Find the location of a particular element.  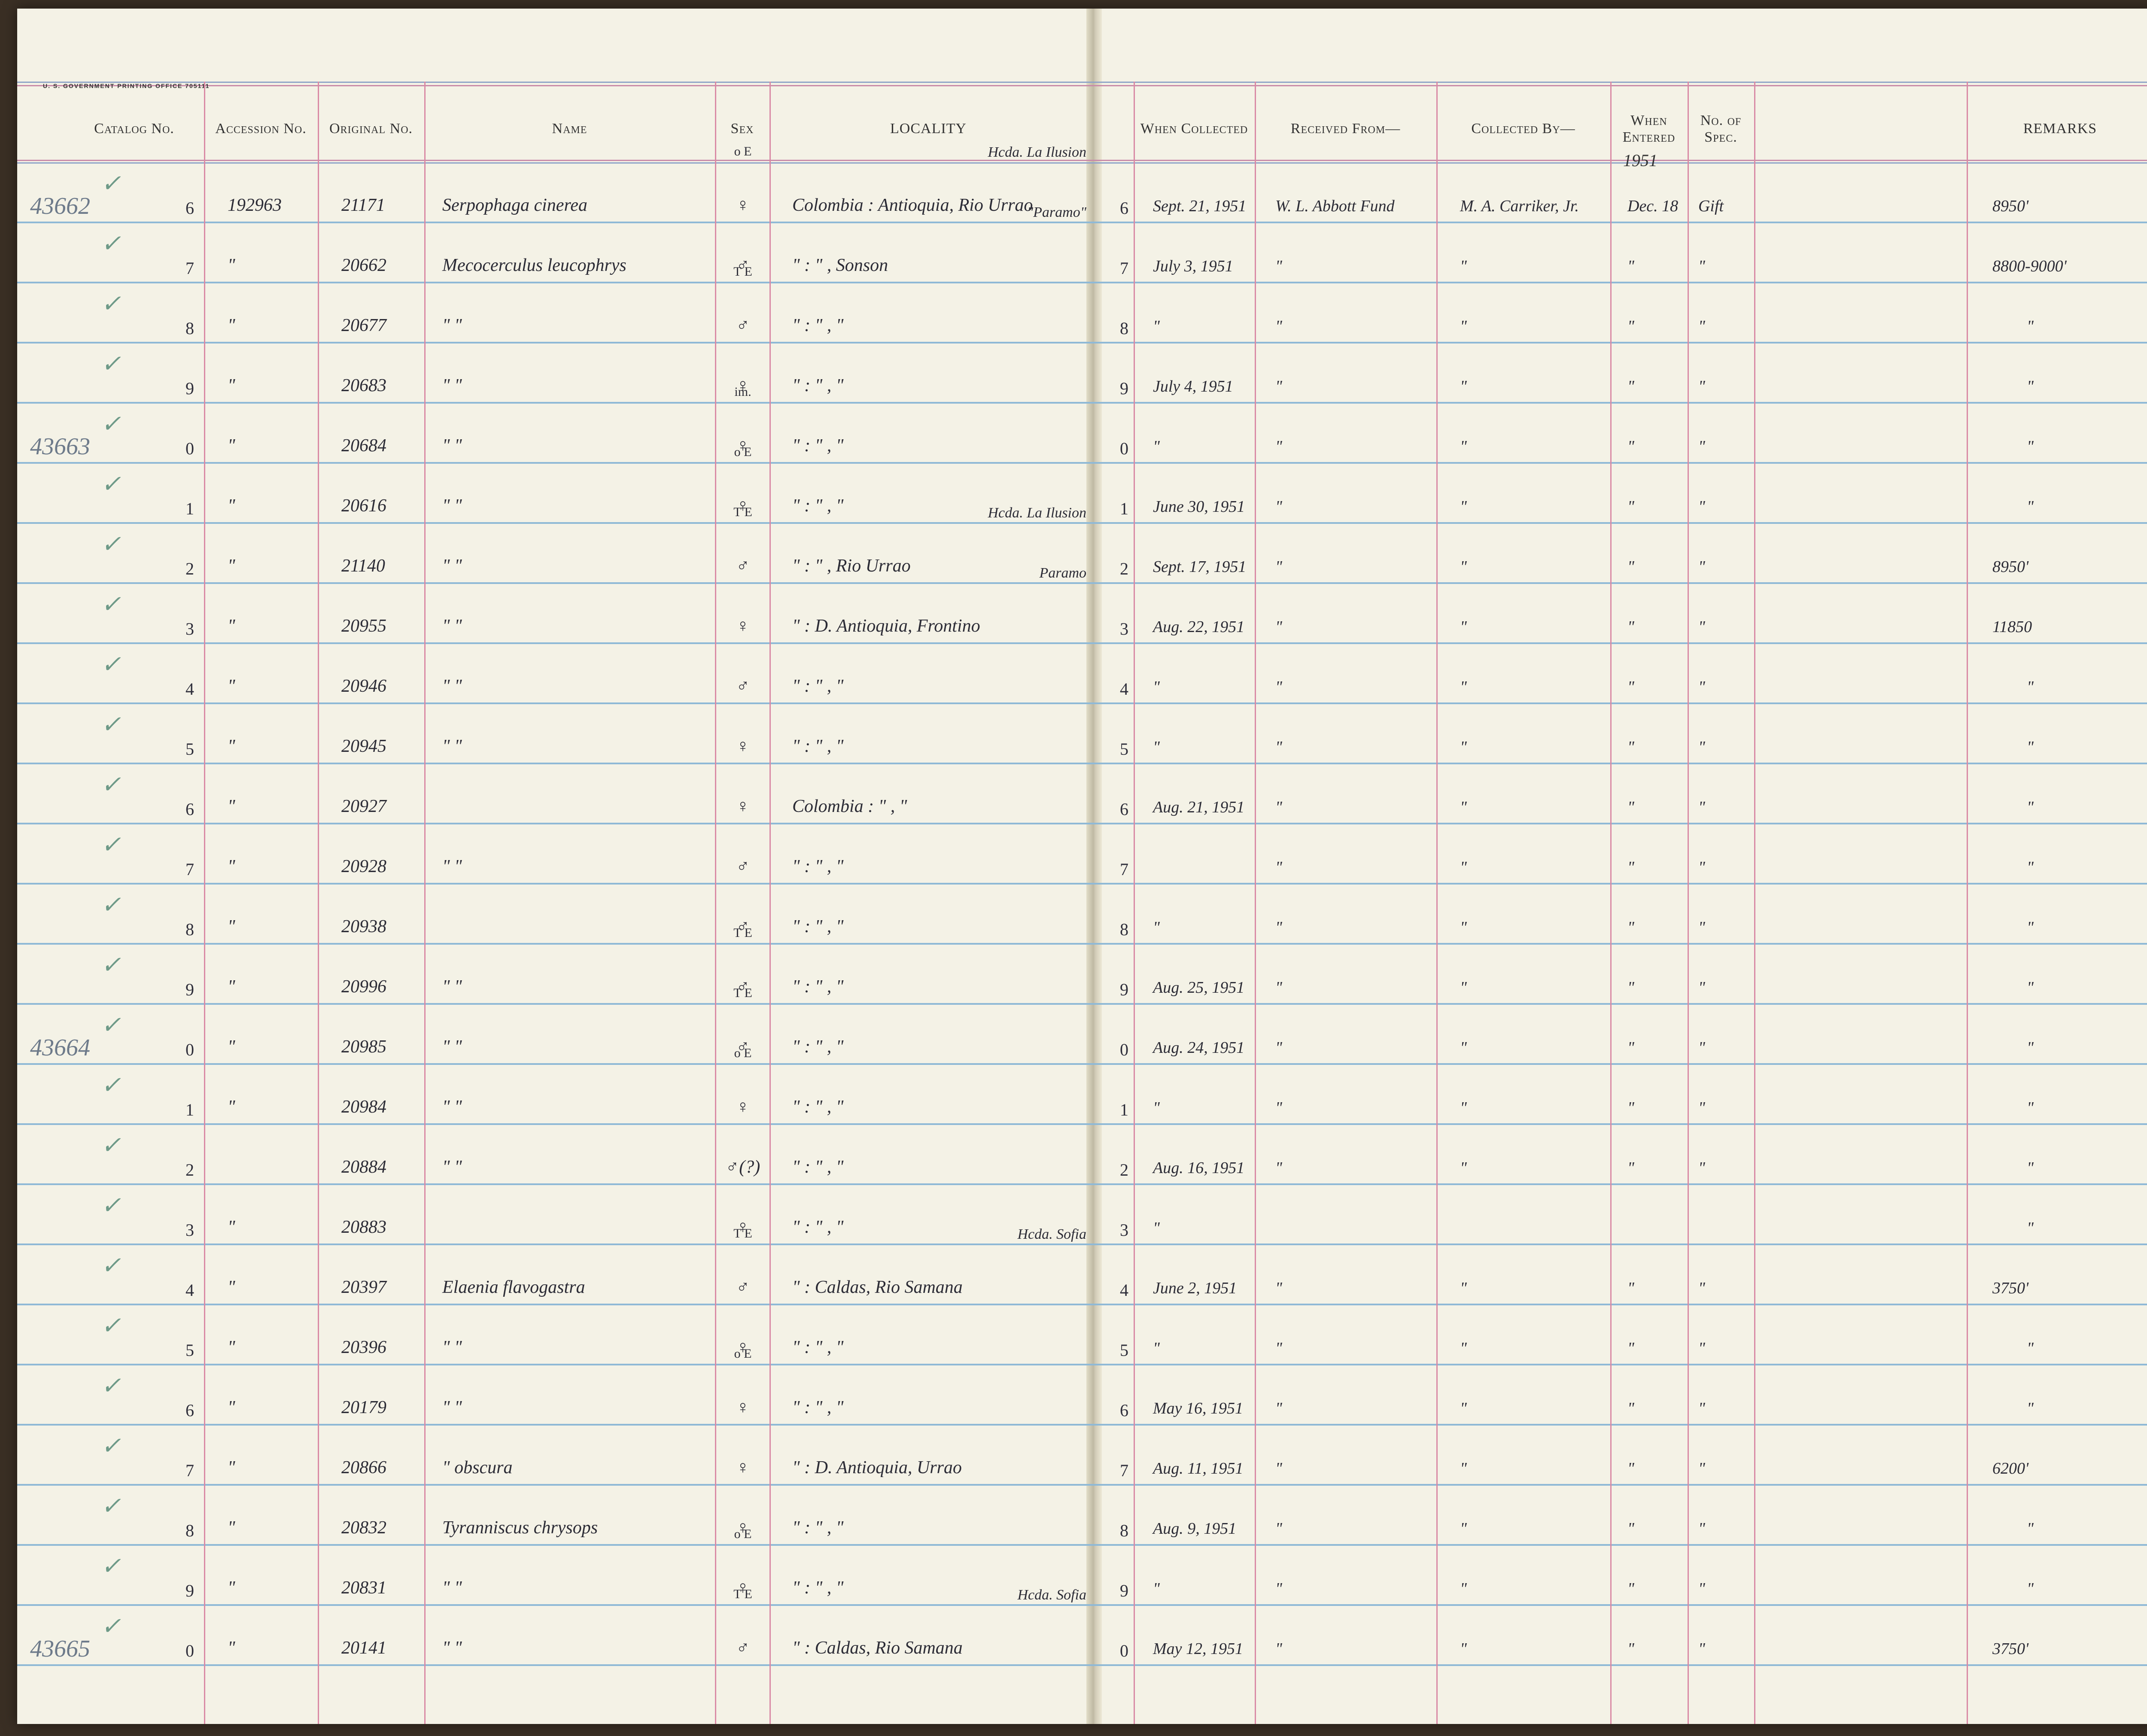

date-collected: Aug. 25, 1951 is located at coordinates (1199, 988).